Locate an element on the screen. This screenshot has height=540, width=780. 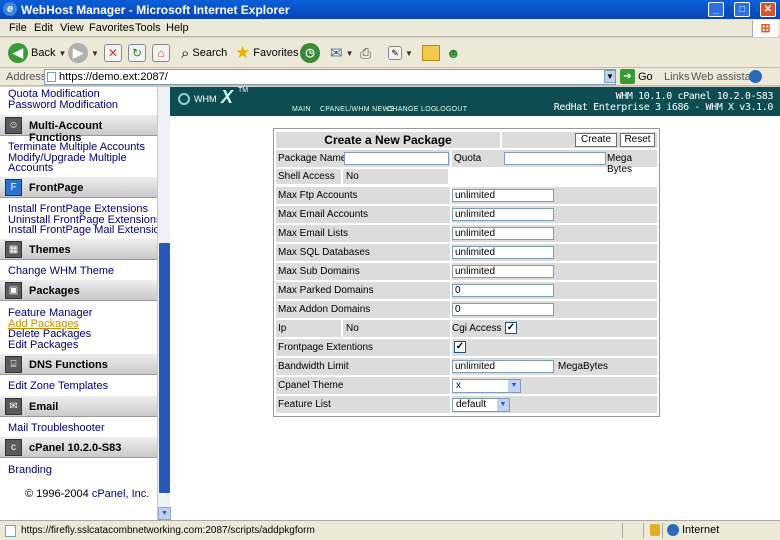
quota-input is located at coordinates (555, 158).